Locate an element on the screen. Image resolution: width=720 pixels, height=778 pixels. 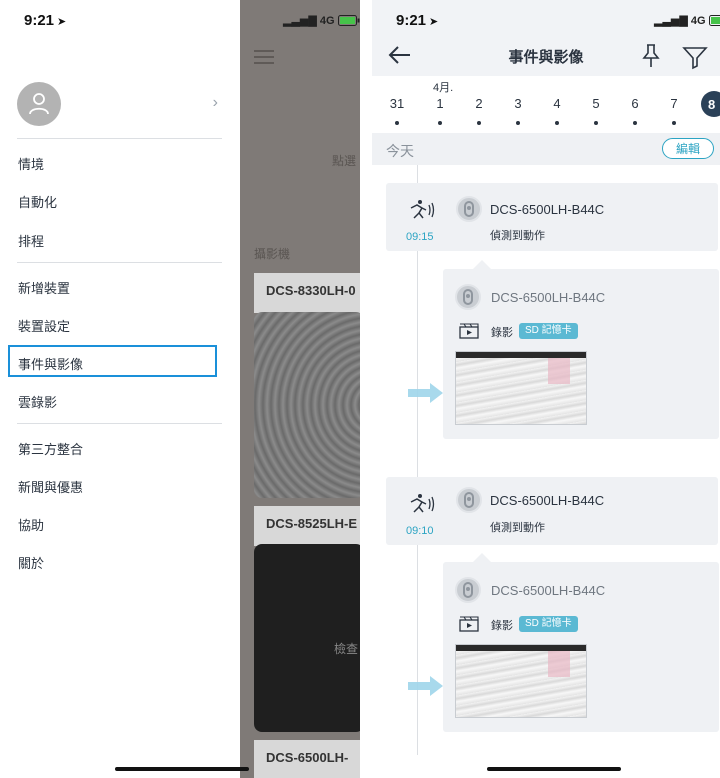
camera-preview: 檢查 is located at coordinates (307, 638).